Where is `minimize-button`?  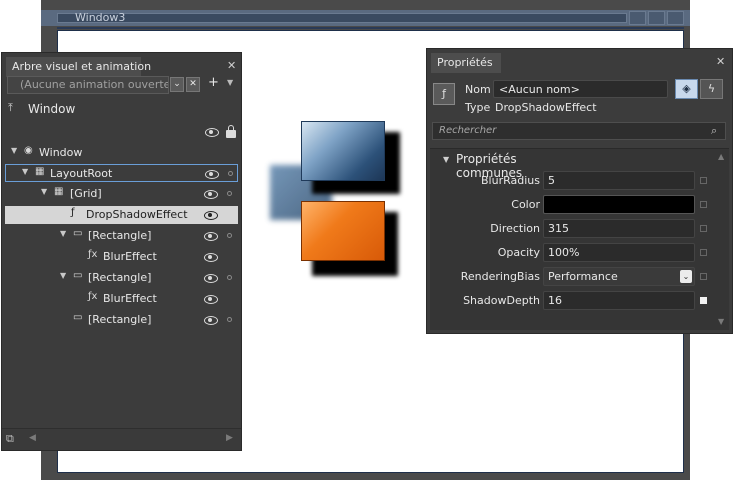 minimize-button is located at coordinates (637, 18).